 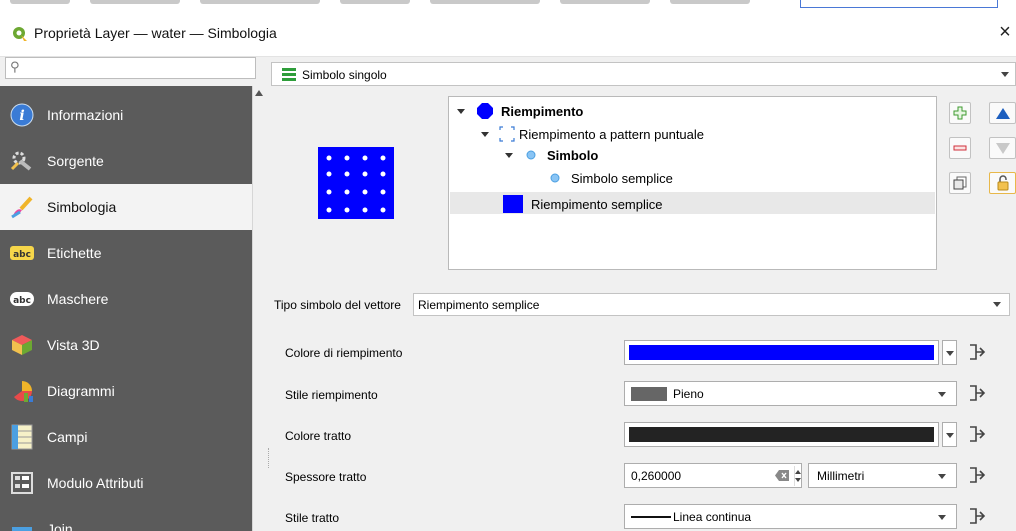 I want to click on renderer-type-dropdown: Simbolo singolo, so click(x=643, y=74).